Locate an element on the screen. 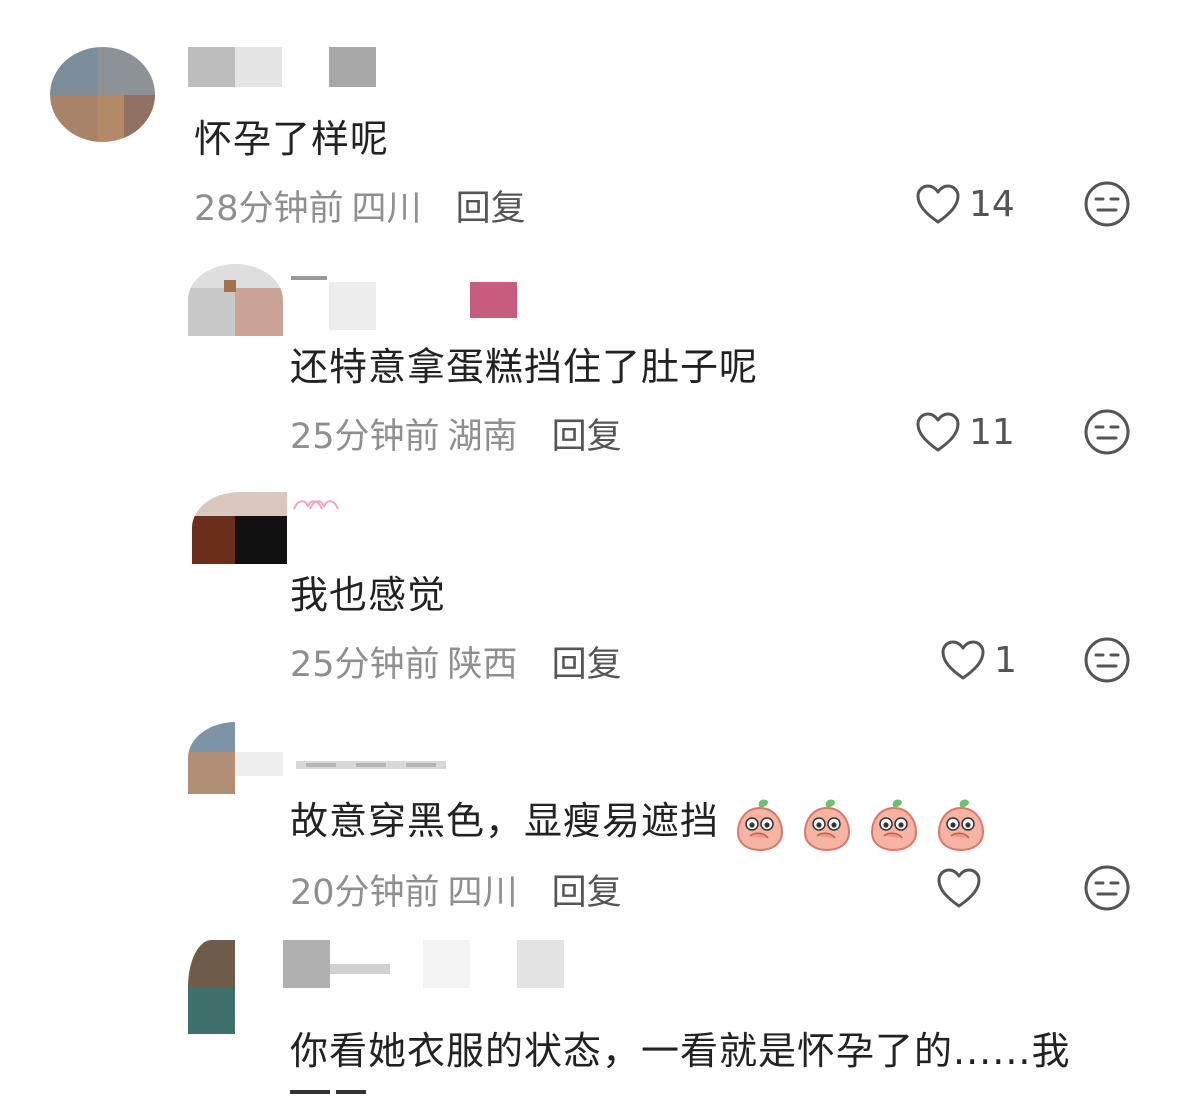 This screenshot has height=1099, width=1179. like-button: 11 is located at coordinates (965, 432).